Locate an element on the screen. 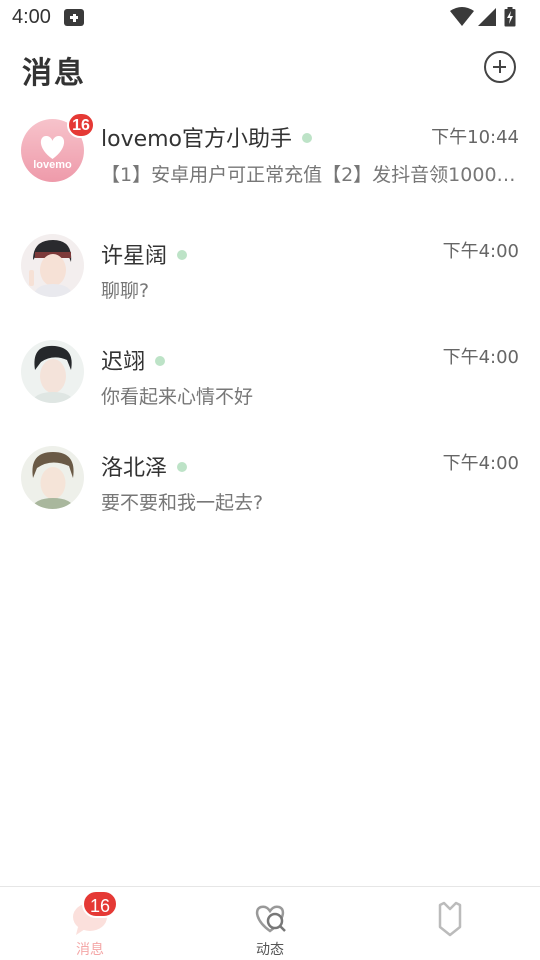  add-button is located at coordinates (500, 67).